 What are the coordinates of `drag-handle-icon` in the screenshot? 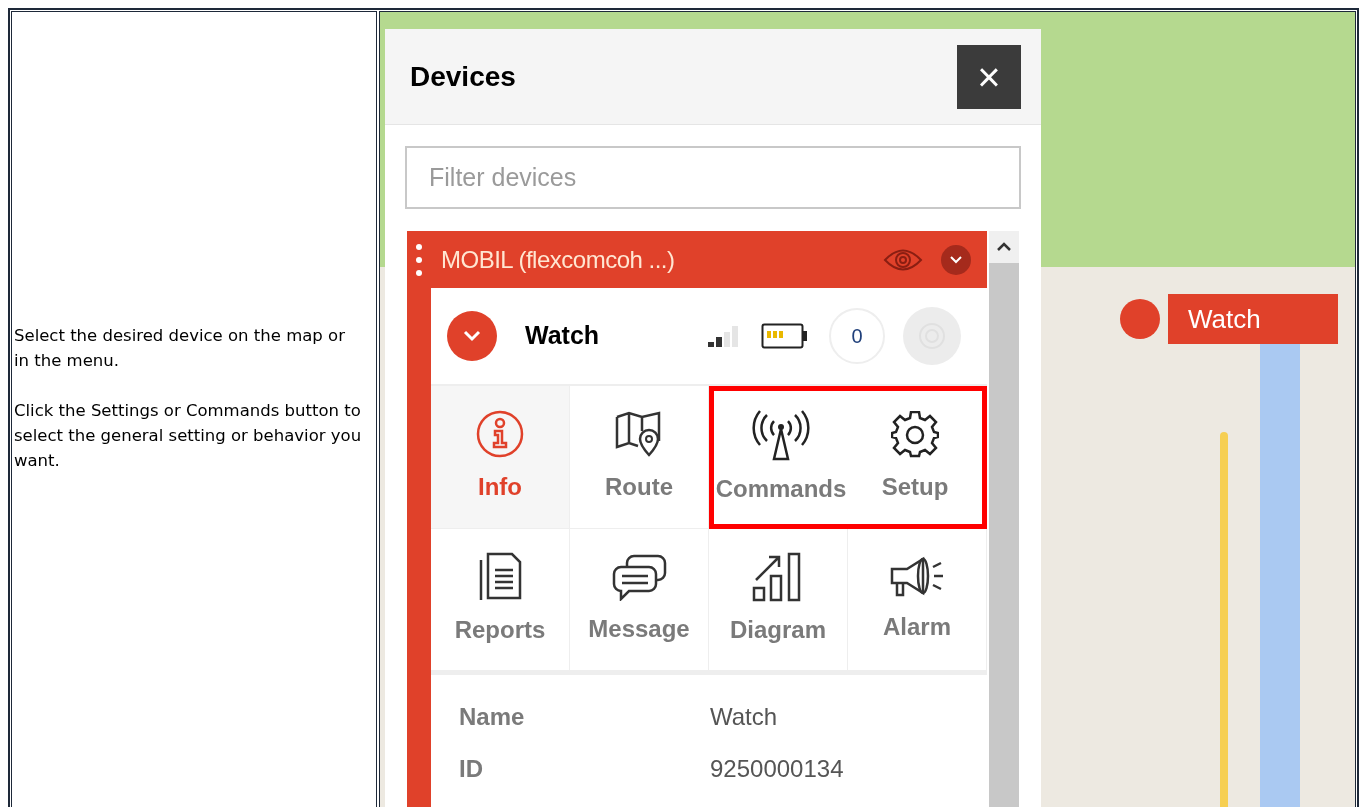 It's located at (419, 259).